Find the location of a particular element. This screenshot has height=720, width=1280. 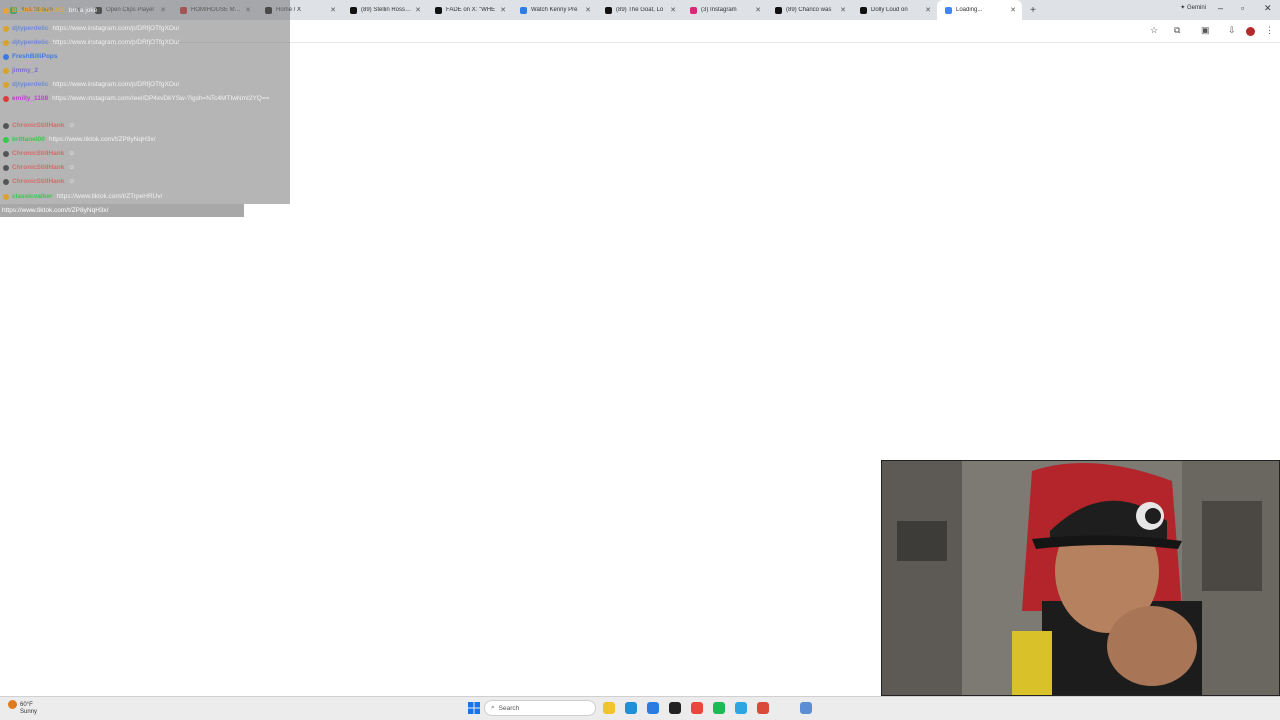

tab-title: (89) Stellin Ross: In is located at coordinates (387, 10).